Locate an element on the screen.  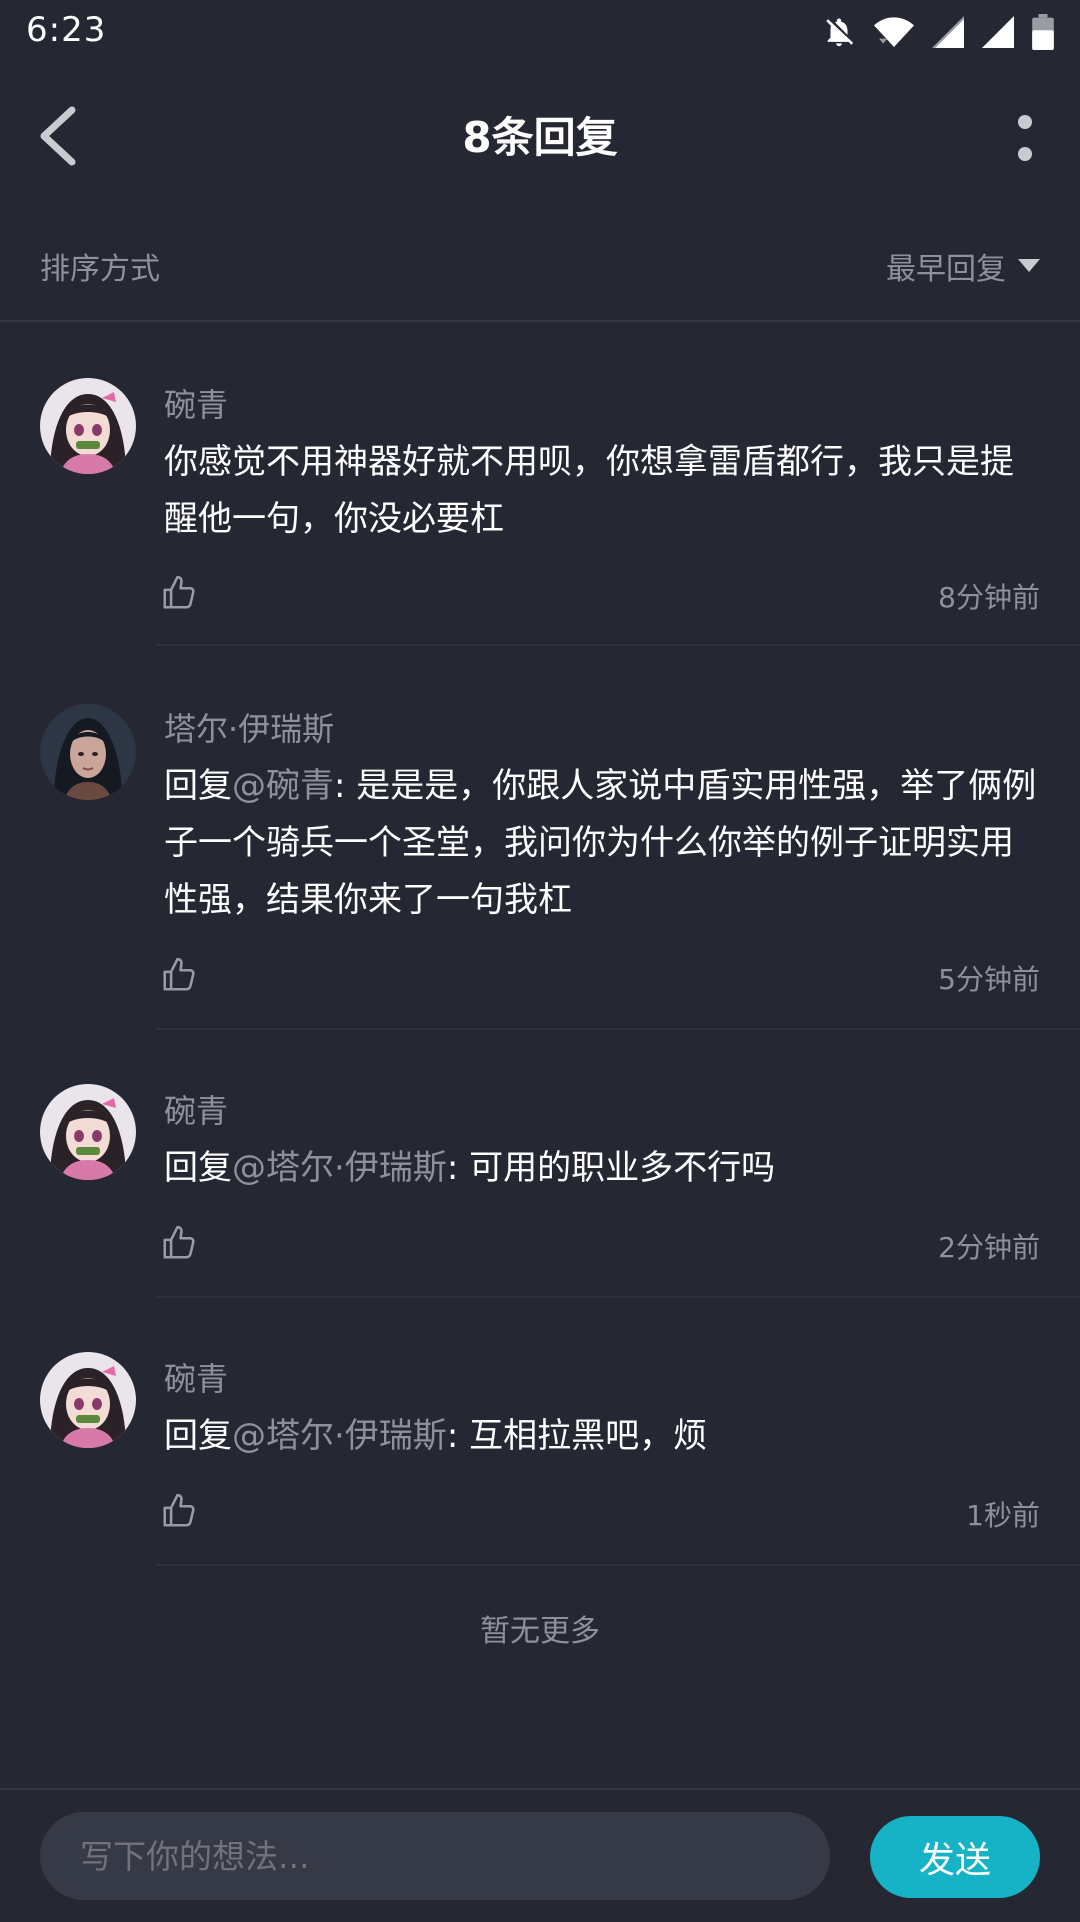
comment-input is located at coordinates (435, 1856).